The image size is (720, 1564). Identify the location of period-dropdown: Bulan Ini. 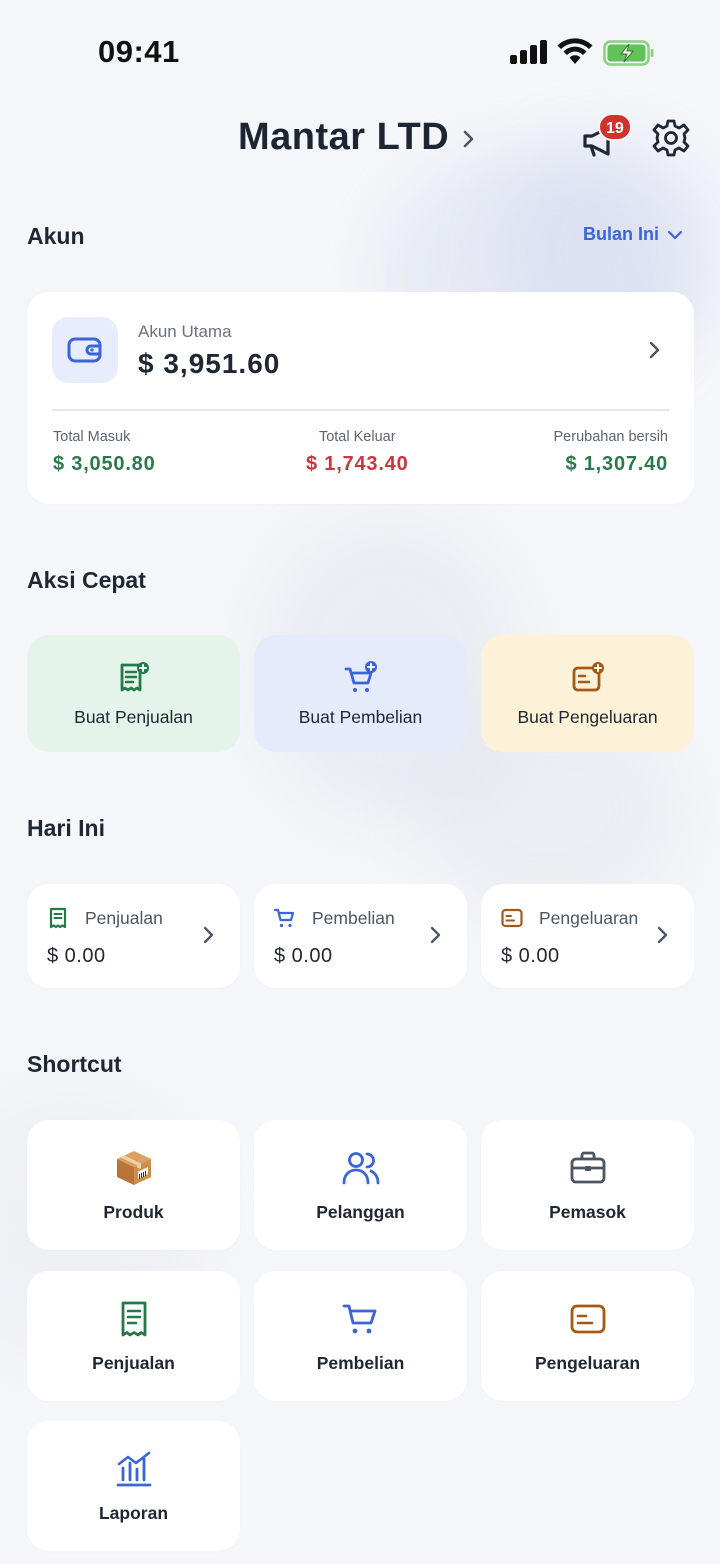
(633, 234).